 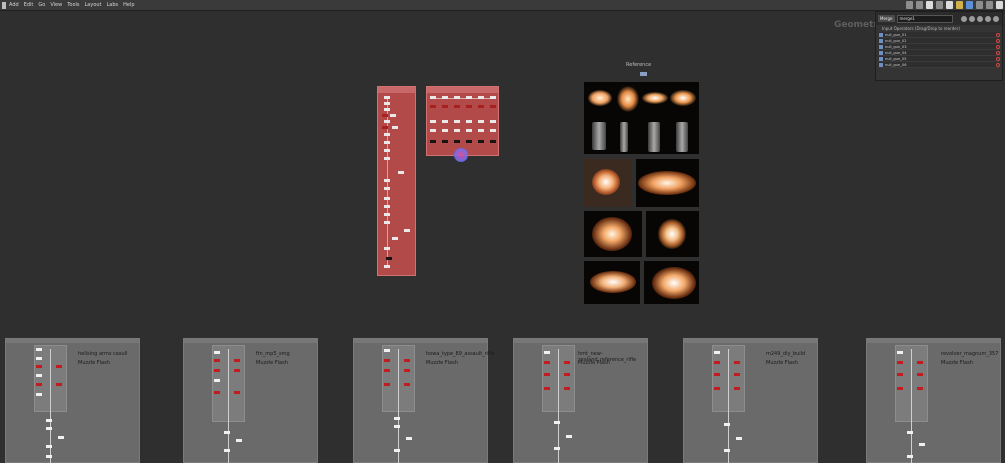 I want to click on menu-edit: Edit, so click(x=29, y=5).